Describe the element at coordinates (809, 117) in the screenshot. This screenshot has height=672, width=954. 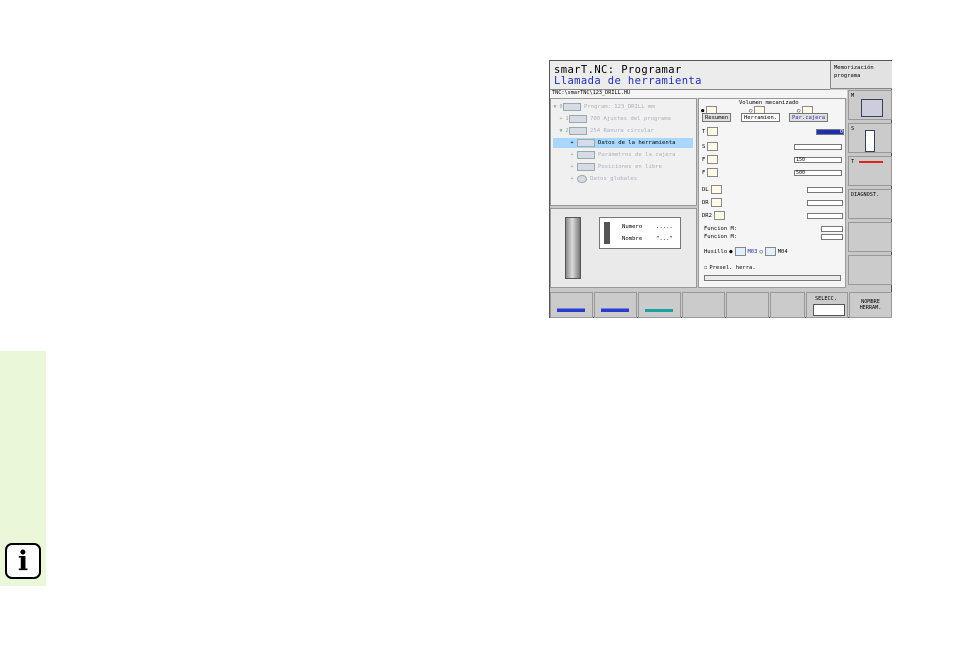
I see `tab-par-cajera: Par.cajera` at that location.